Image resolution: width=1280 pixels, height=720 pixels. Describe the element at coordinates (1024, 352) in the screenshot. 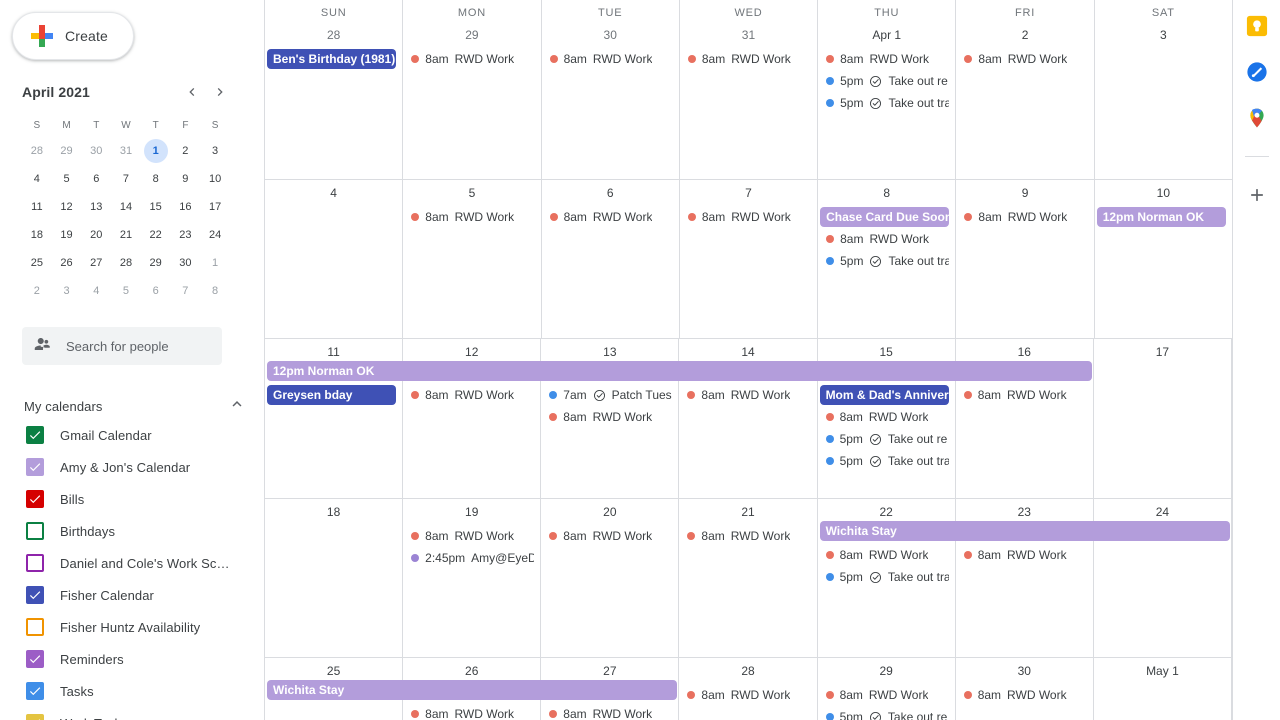

I see `day-number: 16` at that location.